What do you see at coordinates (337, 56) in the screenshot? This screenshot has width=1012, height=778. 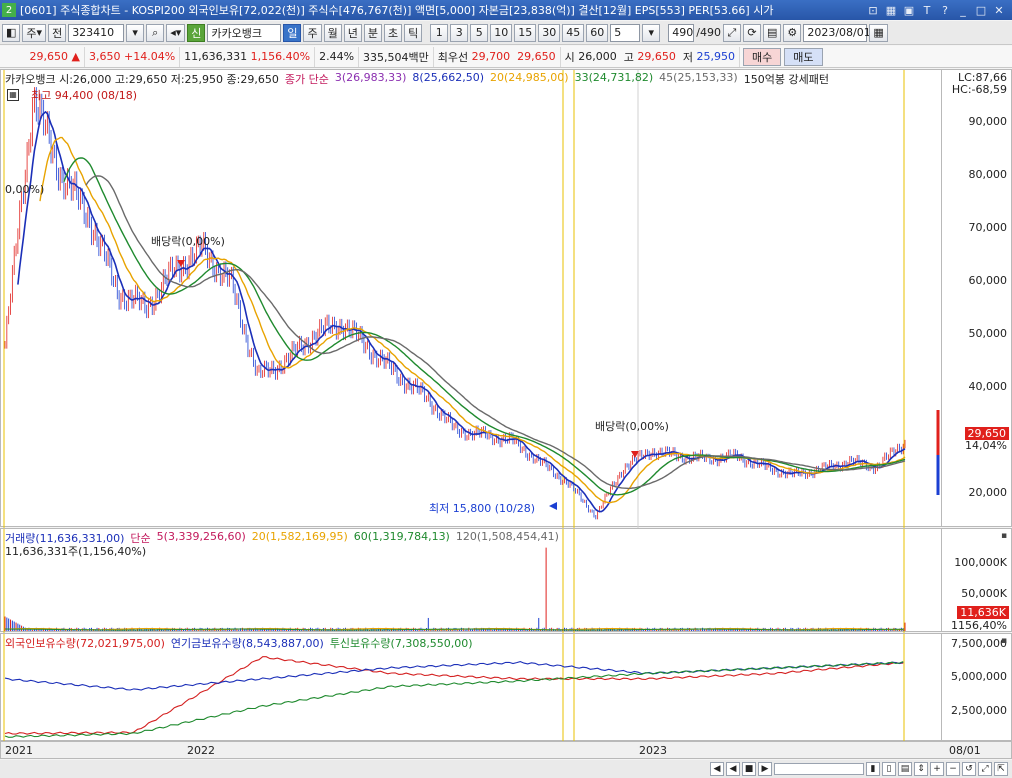 I see `turnover-pct: 2.44%` at bounding box center [337, 56].